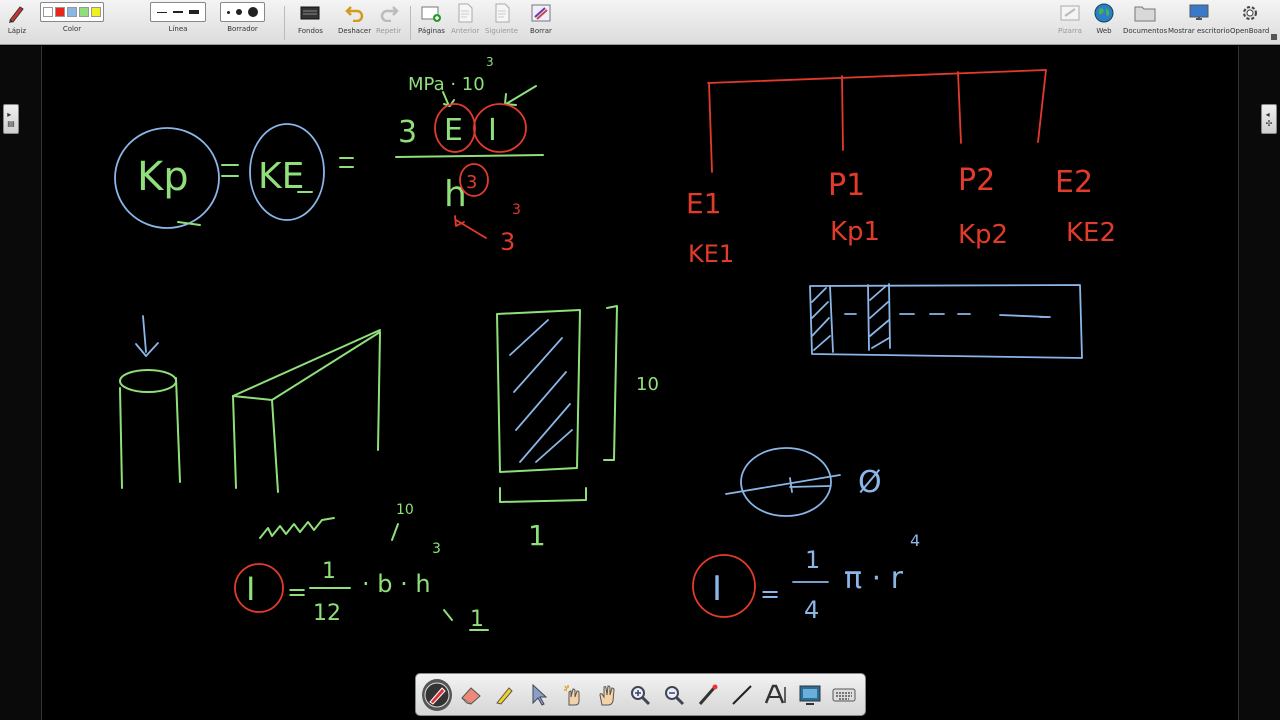  I want to click on ten-rect: 10, so click(405, 510).